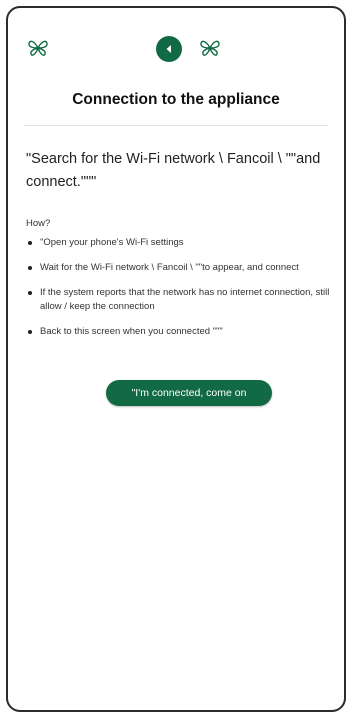 This screenshot has height=722, width=354. I want to click on how-label: How?, so click(38, 223).